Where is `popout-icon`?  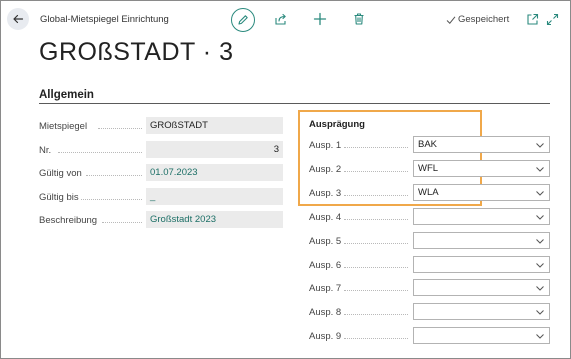 popout-icon is located at coordinates (532, 19).